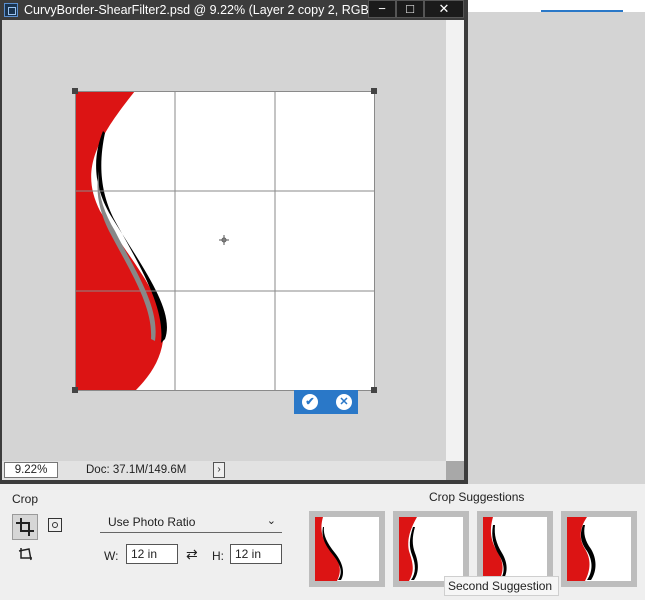 The width and height of the screenshot is (645, 600). What do you see at coordinates (477, 497) in the screenshot?
I see `crop-suggestions-title: Crop Suggestions` at bounding box center [477, 497].